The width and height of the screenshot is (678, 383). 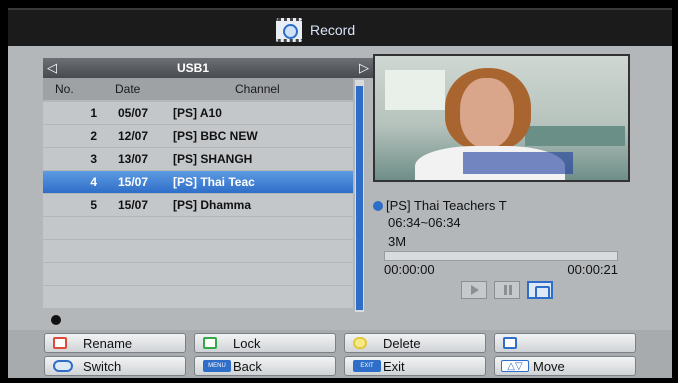 I want to click on list-row: 1 05/07 [PS] A10, so click(x=198, y=113).